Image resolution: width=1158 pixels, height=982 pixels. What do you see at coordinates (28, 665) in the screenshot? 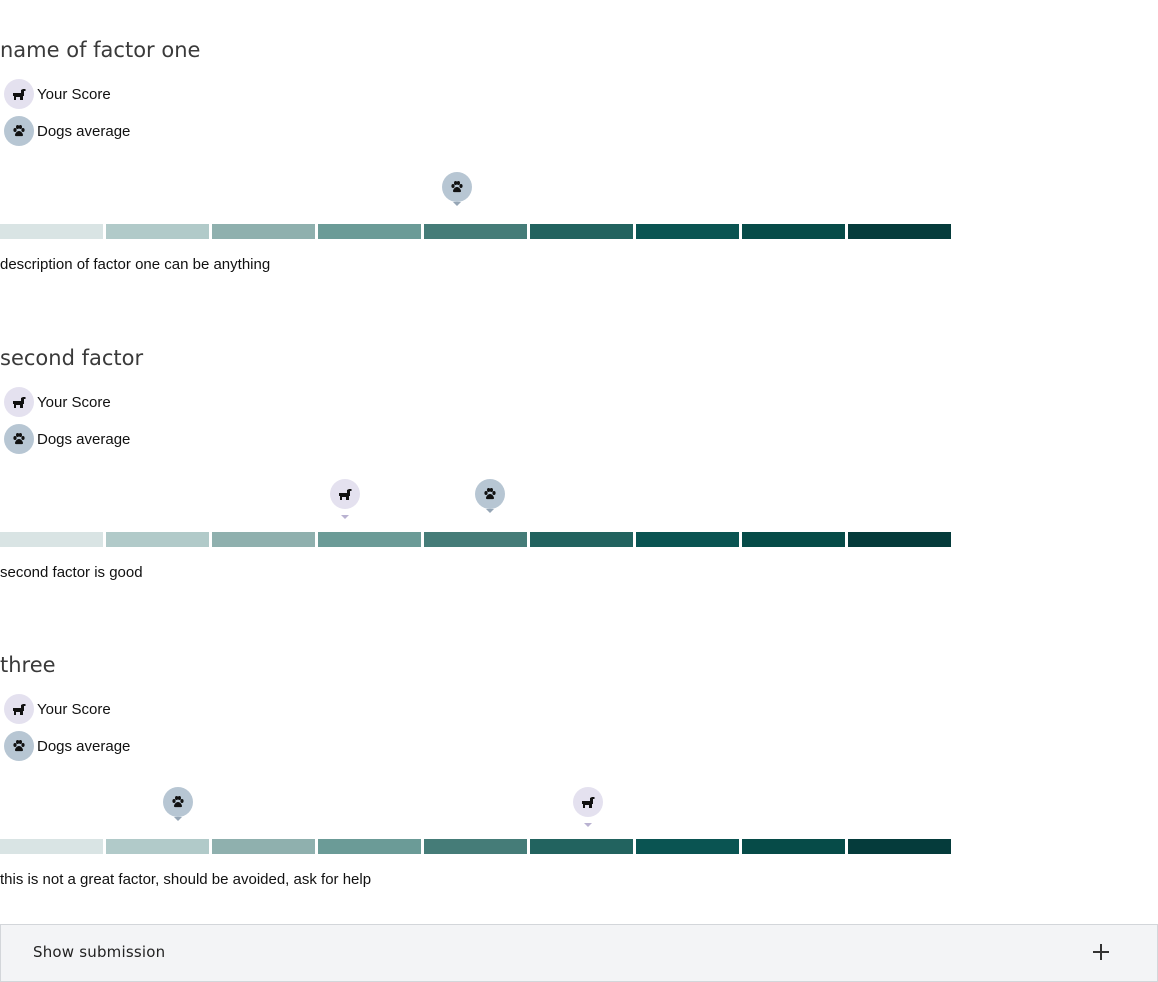
I see `factor-title: three` at bounding box center [28, 665].